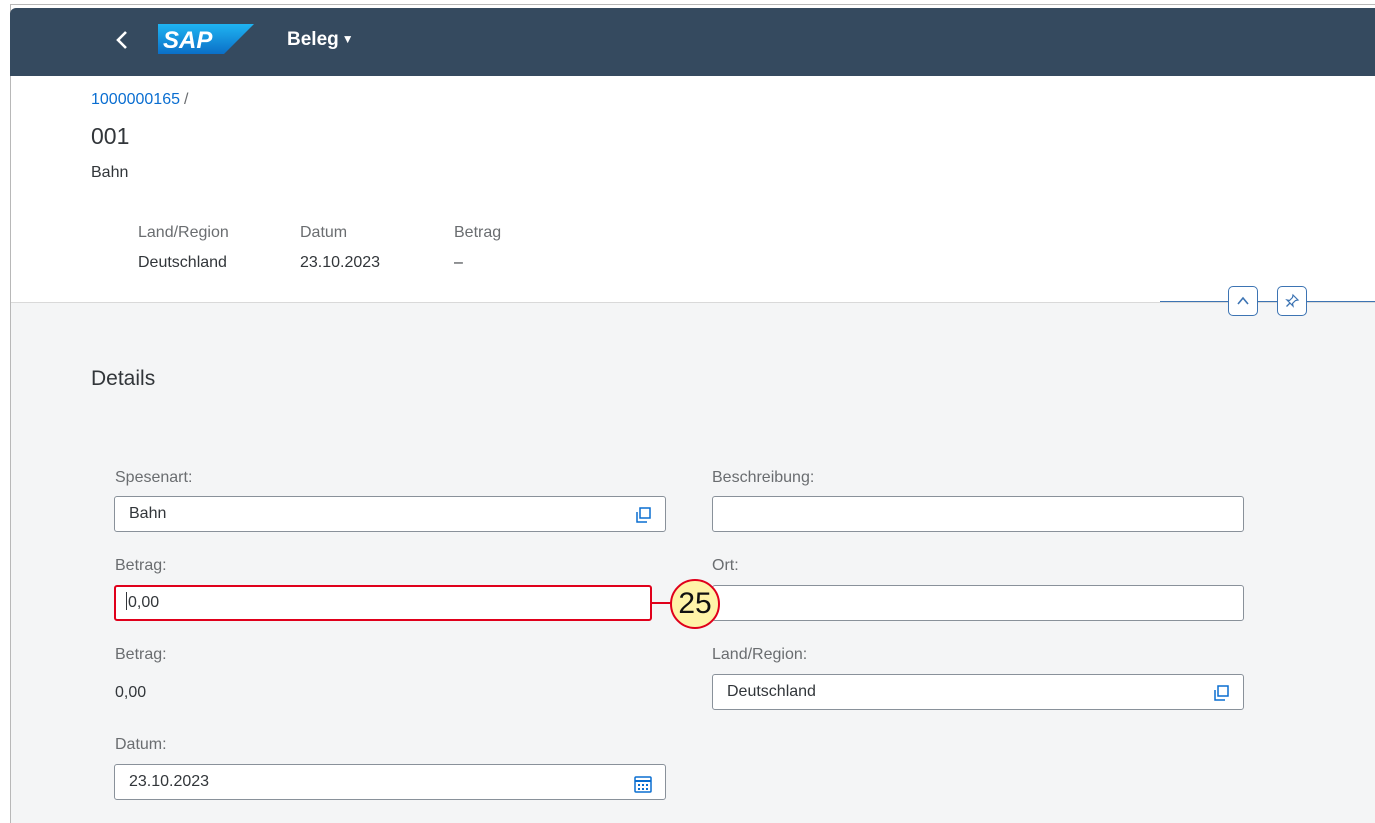 This screenshot has height=823, width=1375. I want to click on triangle-down-icon: ▼, so click(347, 39).